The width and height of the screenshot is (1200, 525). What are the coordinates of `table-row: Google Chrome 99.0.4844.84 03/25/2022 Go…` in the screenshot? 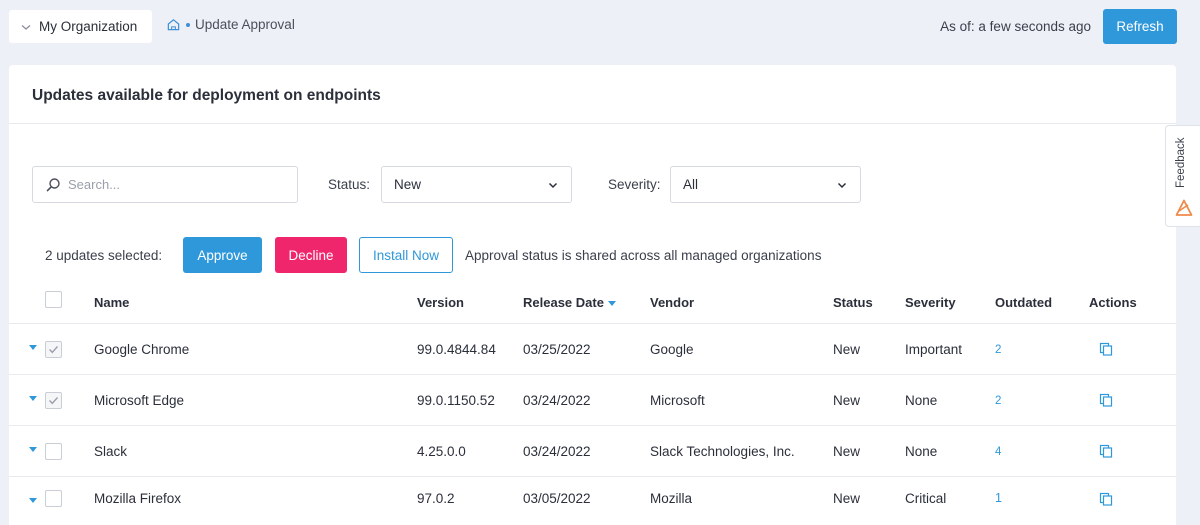 It's located at (592, 349).